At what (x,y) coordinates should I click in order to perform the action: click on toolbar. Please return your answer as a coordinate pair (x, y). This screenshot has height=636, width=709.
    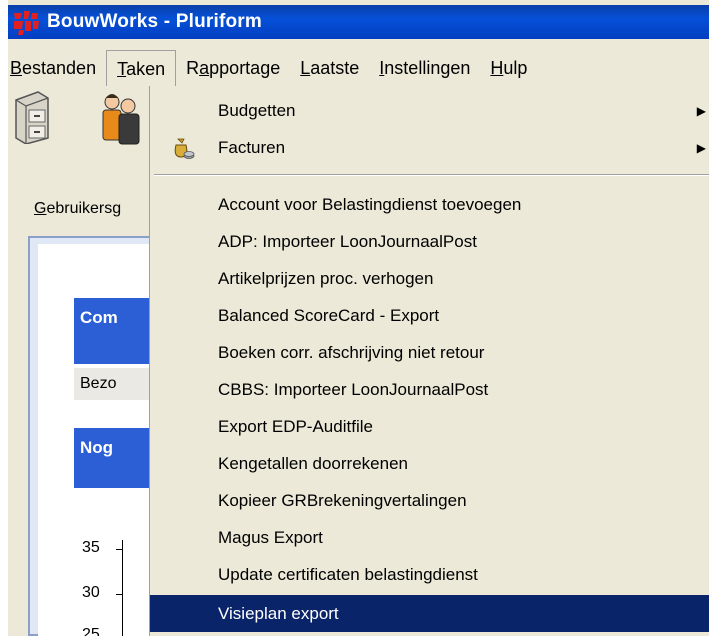
    Looking at the image, I should click on (78, 126).